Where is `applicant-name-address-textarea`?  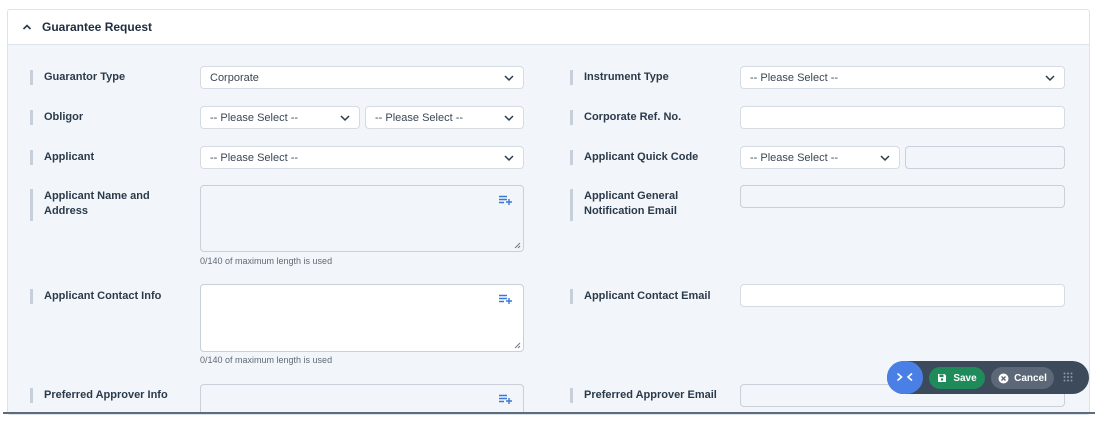 applicant-name-address-textarea is located at coordinates (362, 218).